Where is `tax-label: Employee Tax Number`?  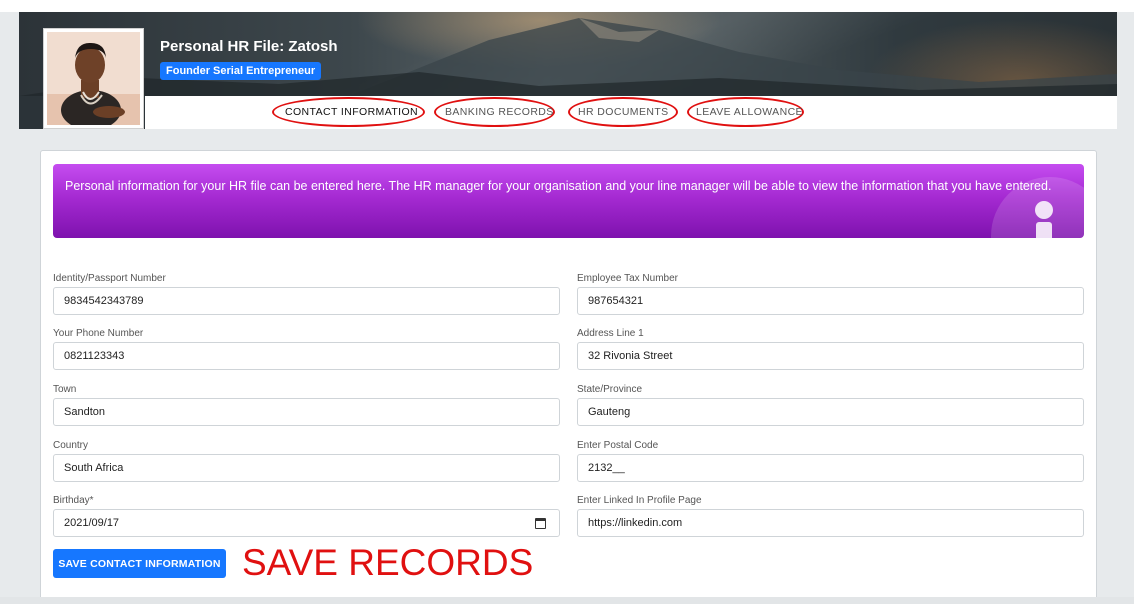
tax-label: Employee Tax Number is located at coordinates (627, 278).